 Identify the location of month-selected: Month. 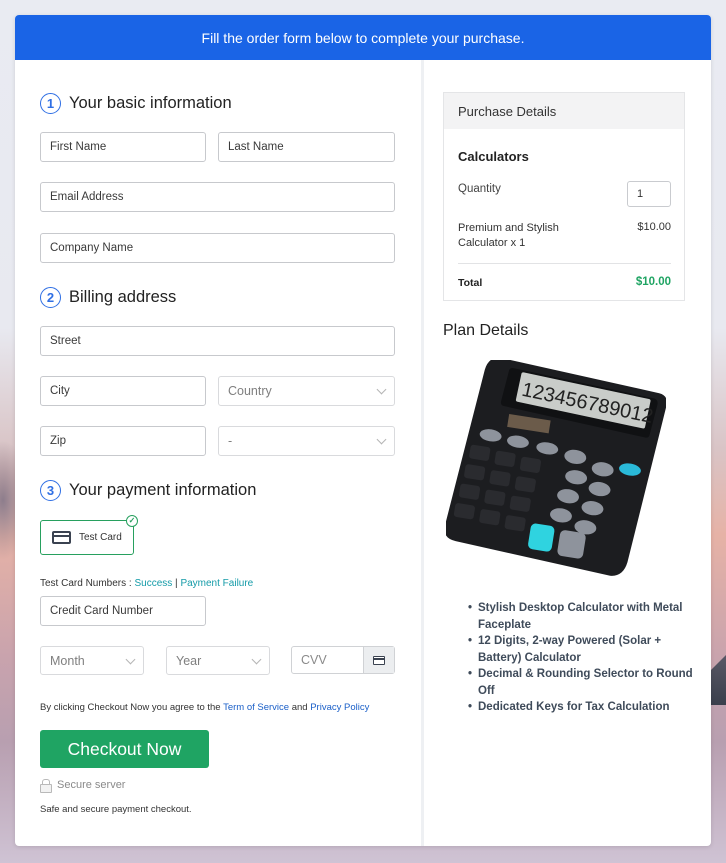
(67, 660).